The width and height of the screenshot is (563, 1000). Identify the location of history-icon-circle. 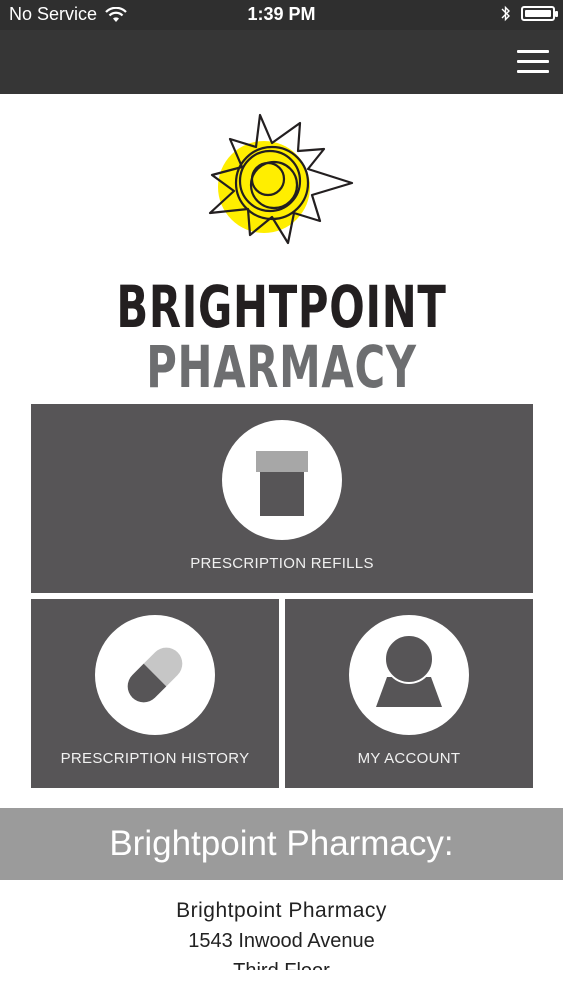
(155, 675).